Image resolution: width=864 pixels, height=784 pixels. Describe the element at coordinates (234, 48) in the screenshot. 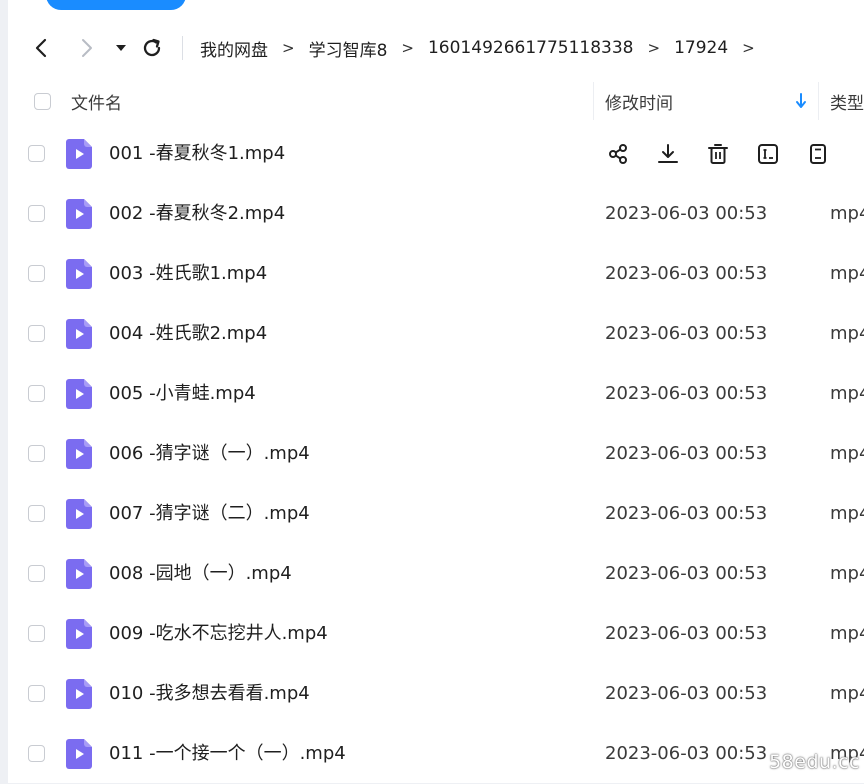

I see `breadcrumb-item-root: 我的网盘` at that location.